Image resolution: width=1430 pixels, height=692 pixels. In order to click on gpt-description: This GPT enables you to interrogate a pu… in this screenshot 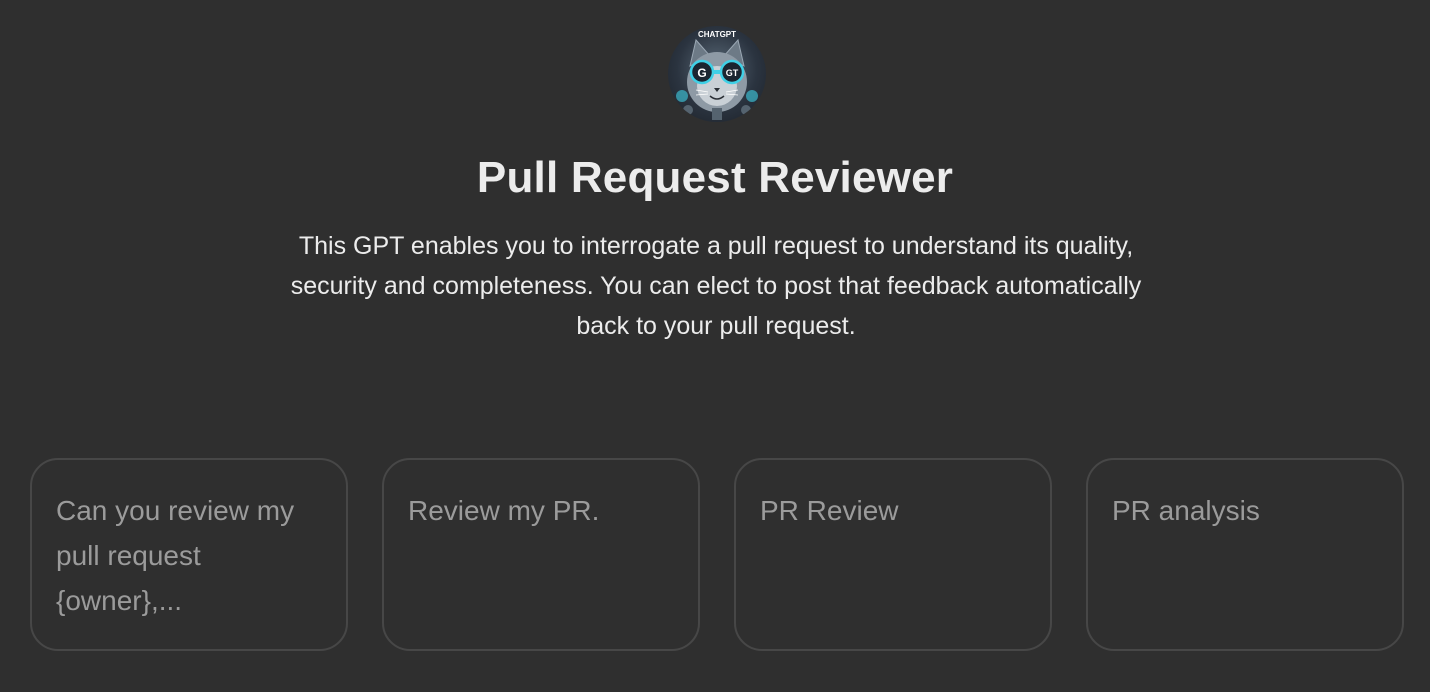, I will do `click(716, 286)`.